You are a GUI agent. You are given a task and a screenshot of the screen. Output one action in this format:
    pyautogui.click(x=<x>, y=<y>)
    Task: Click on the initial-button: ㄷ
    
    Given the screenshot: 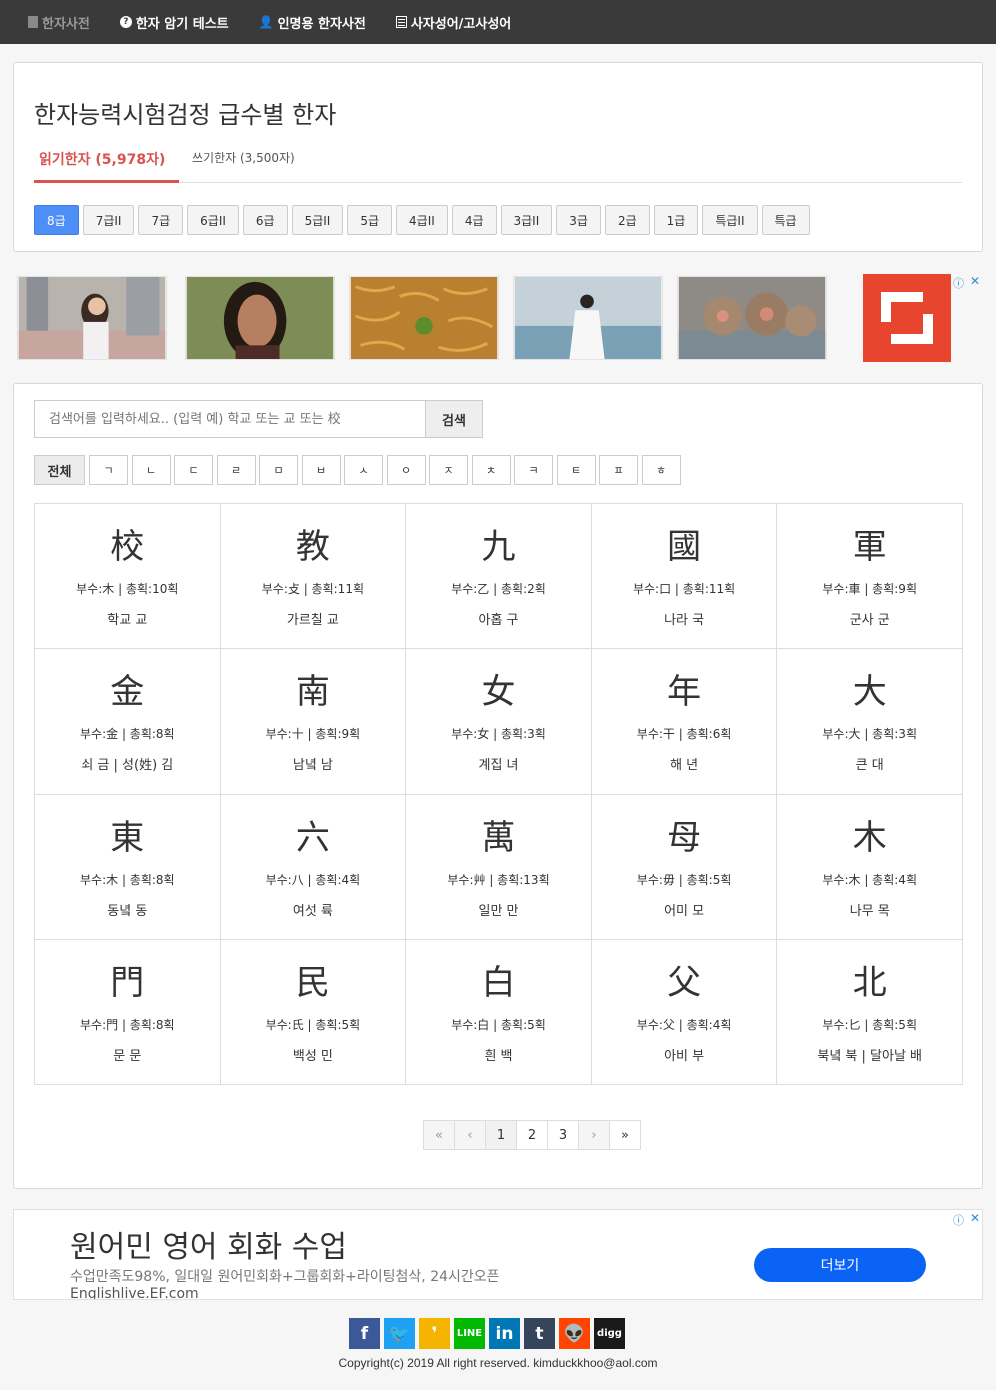 What is the action you would take?
    pyautogui.click(x=193, y=470)
    